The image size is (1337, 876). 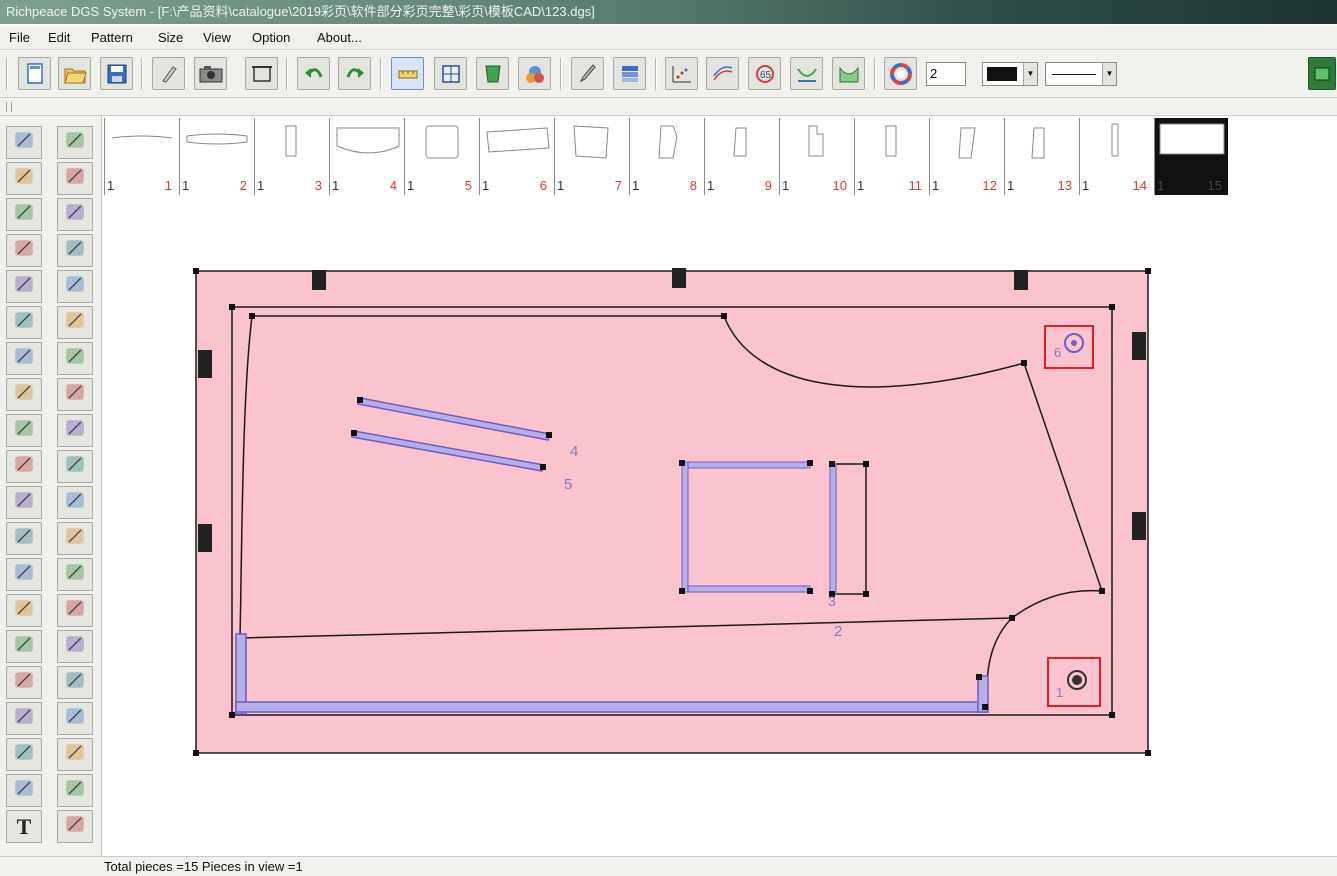 I want to click on piece-select-tool-button, so click(x=75, y=142).